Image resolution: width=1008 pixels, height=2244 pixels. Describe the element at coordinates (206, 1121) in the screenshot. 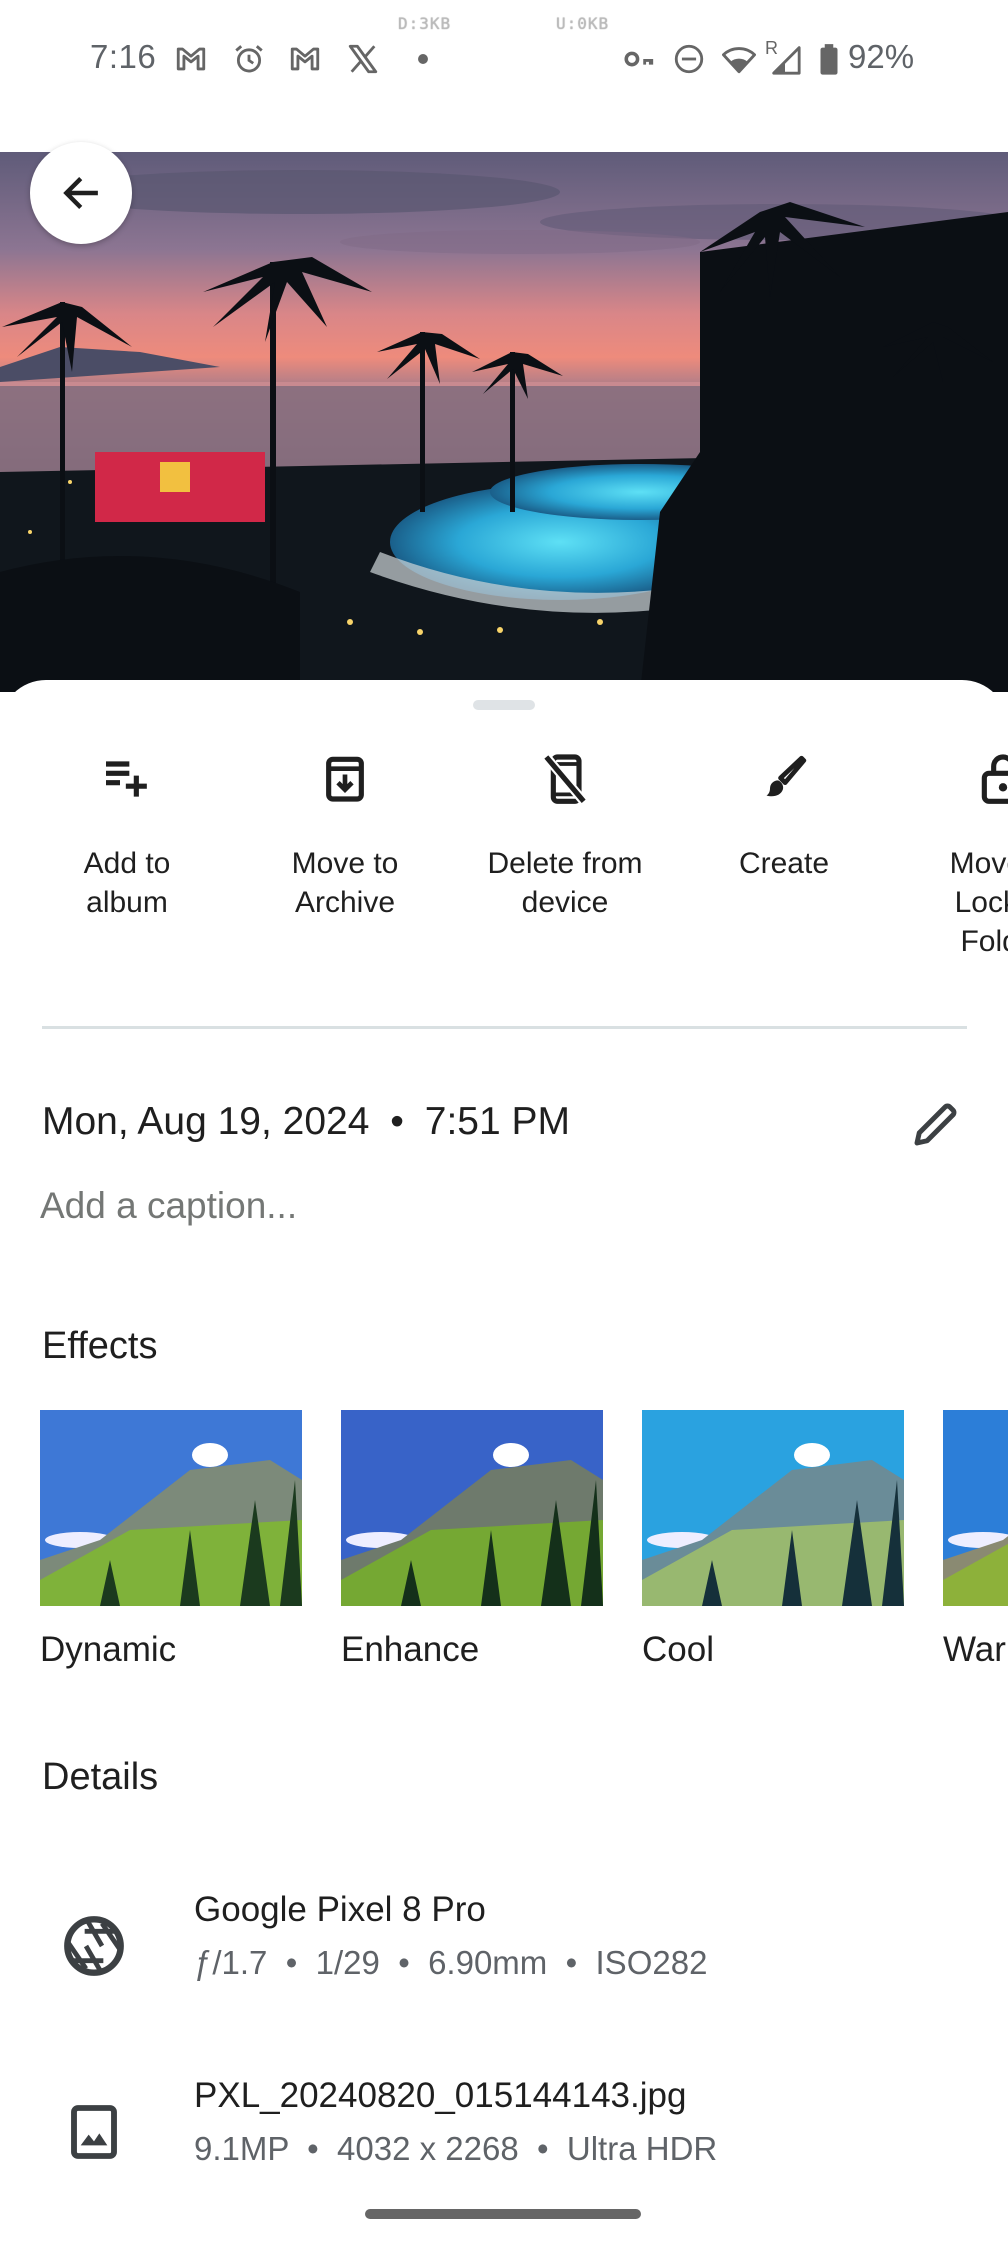

I see `photo-date: Mon, Aug 19, 2024` at that location.